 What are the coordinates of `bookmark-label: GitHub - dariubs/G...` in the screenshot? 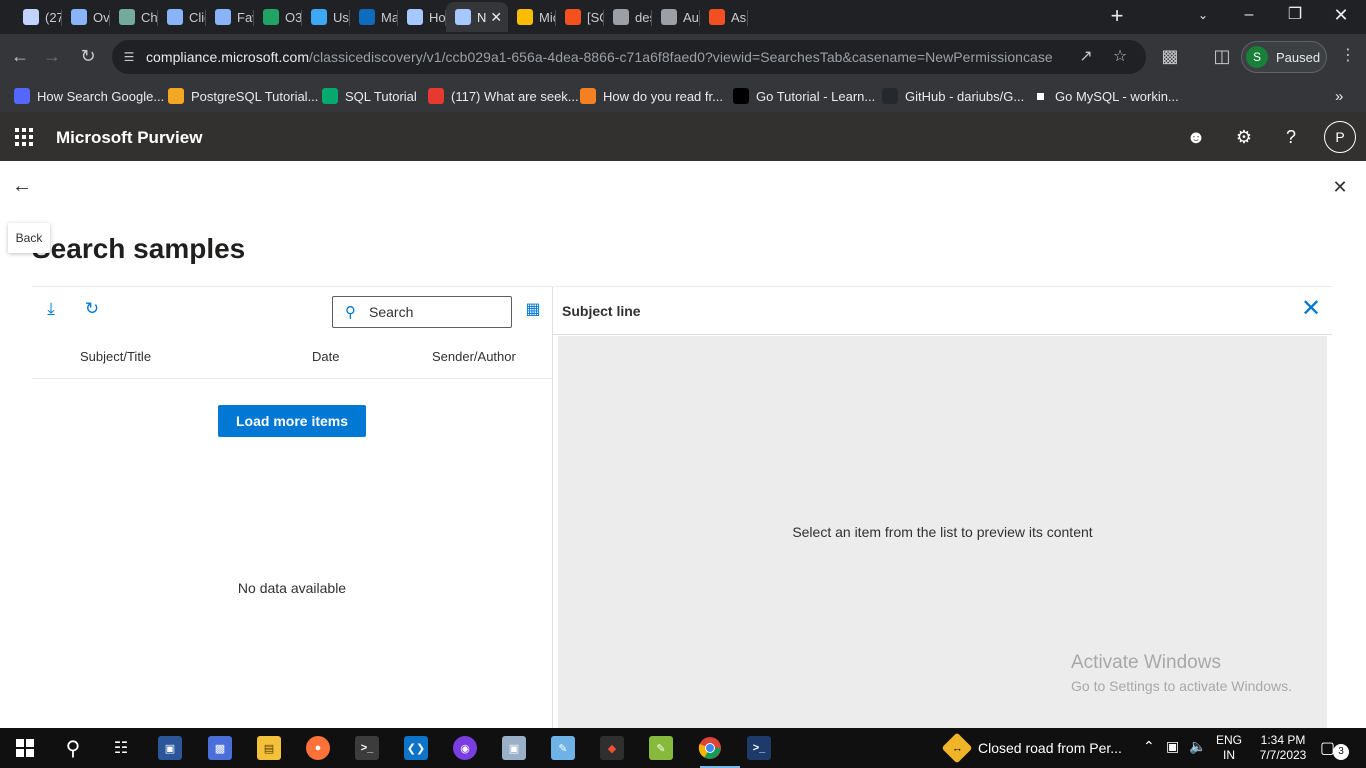 It's located at (965, 96).